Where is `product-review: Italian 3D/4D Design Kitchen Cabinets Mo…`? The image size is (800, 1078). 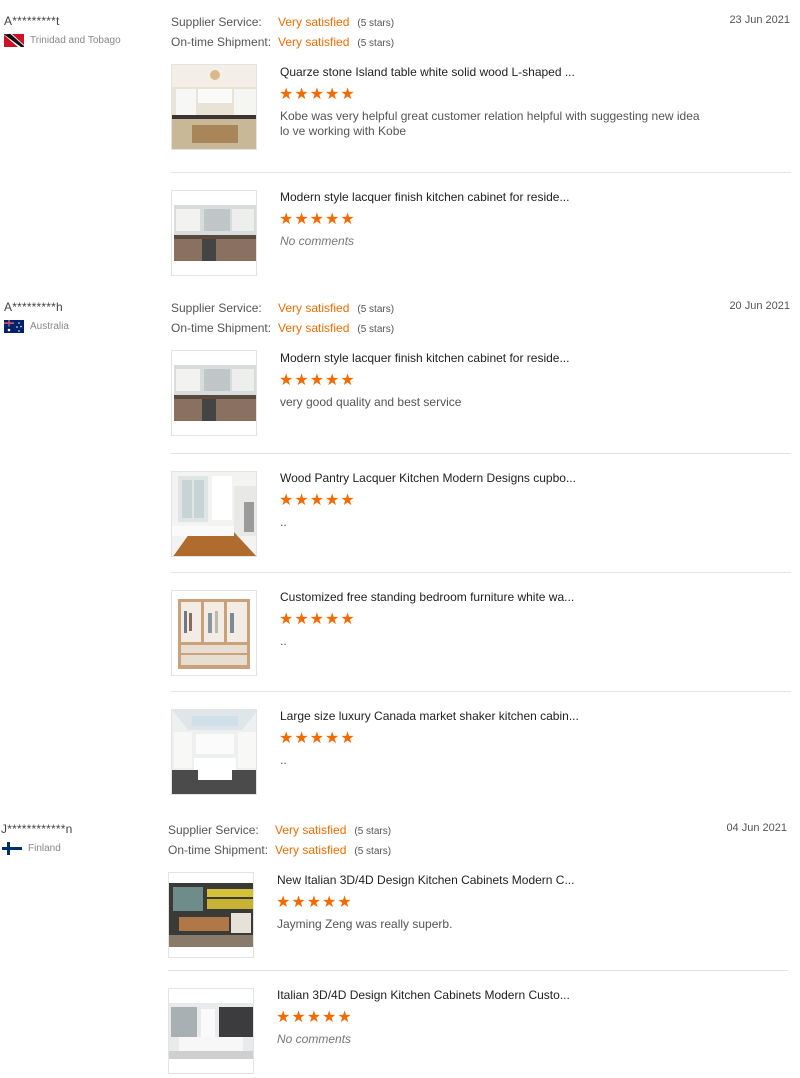 product-review: Italian 3D/4D Design Kitchen Cabinets Mo… is located at coordinates (478, 1024).